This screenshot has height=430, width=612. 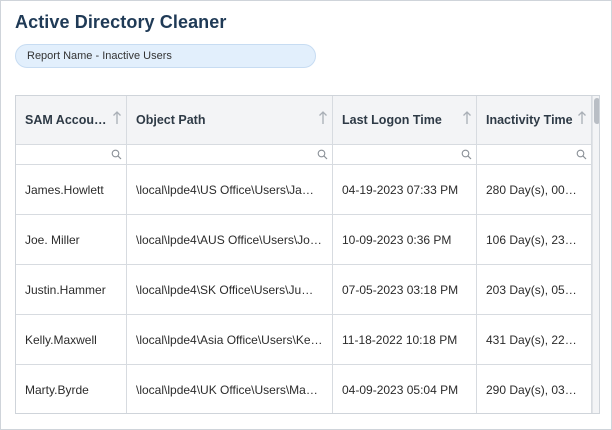 What do you see at coordinates (71, 389) in the screenshot?
I see `cell-sam-account: Marty.Byrde` at bounding box center [71, 389].